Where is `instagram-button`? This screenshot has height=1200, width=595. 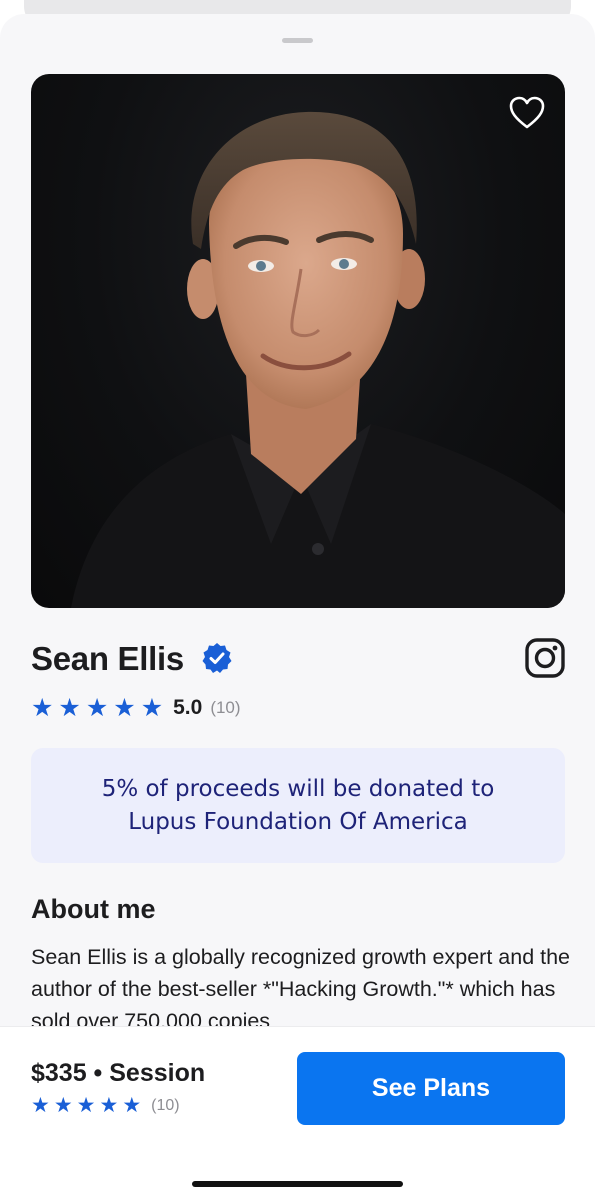 instagram-button is located at coordinates (545, 658).